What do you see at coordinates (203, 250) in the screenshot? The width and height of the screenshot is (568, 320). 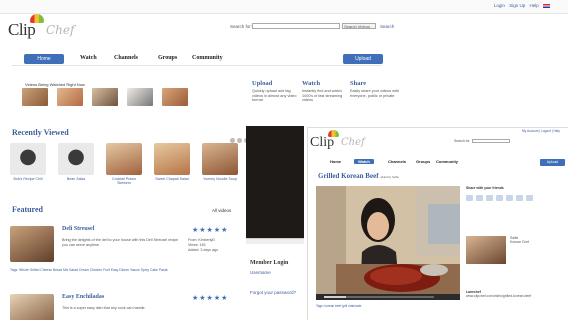 I see `video-added: Added: 3 days ago` at bounding box center [203, 250].